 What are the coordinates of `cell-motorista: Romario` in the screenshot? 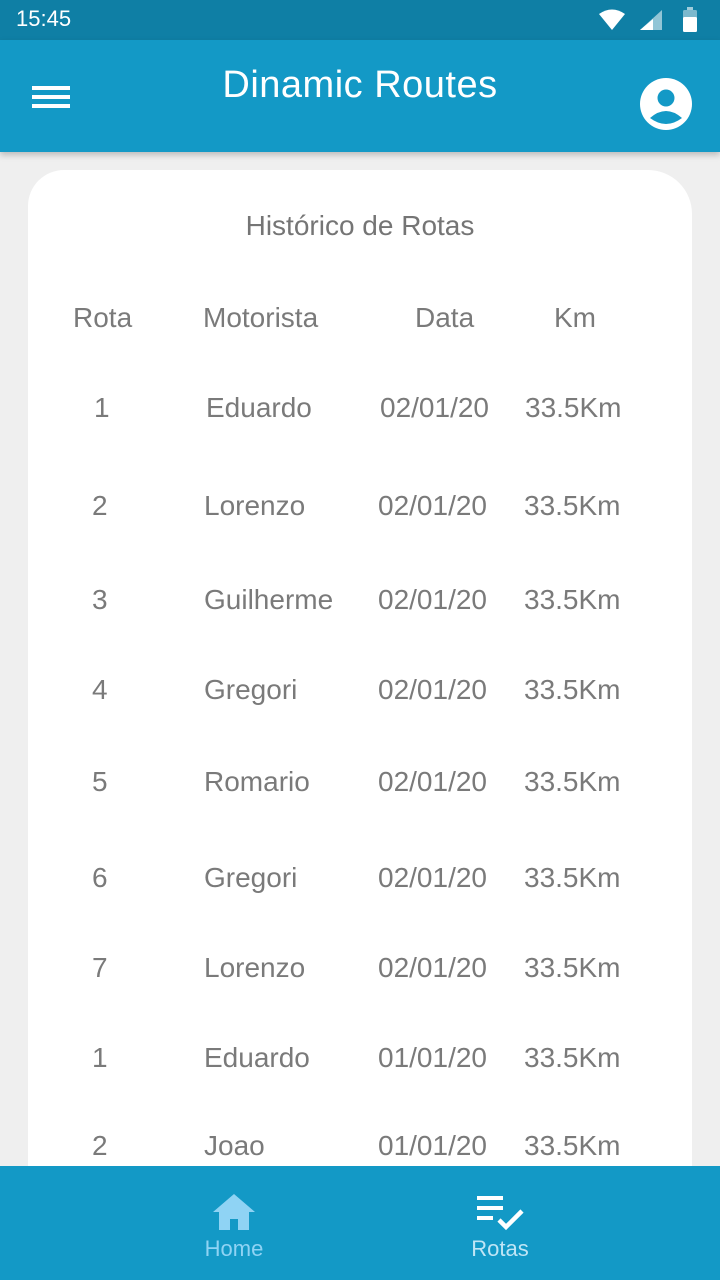 It's located at (257, 781).